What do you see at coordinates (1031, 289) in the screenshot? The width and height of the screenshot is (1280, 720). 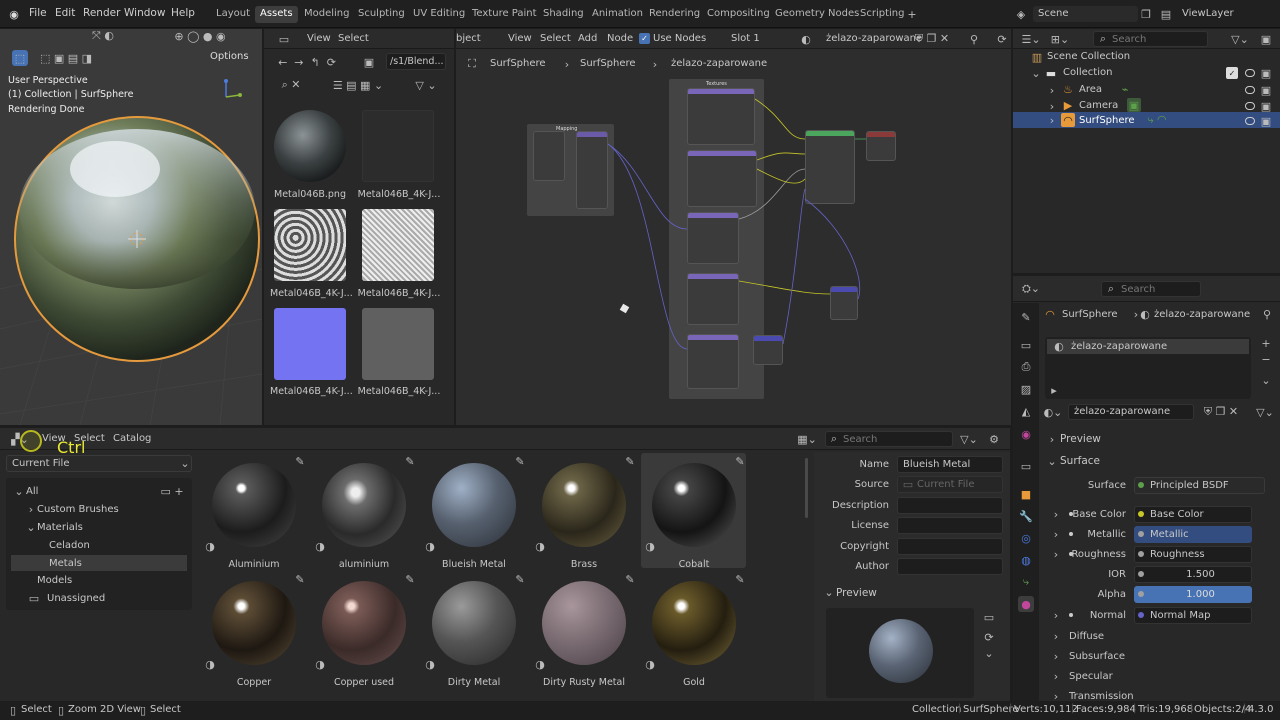 I see `properties-type-icon: ⛭⌄` at bounding box center [1031, 289].